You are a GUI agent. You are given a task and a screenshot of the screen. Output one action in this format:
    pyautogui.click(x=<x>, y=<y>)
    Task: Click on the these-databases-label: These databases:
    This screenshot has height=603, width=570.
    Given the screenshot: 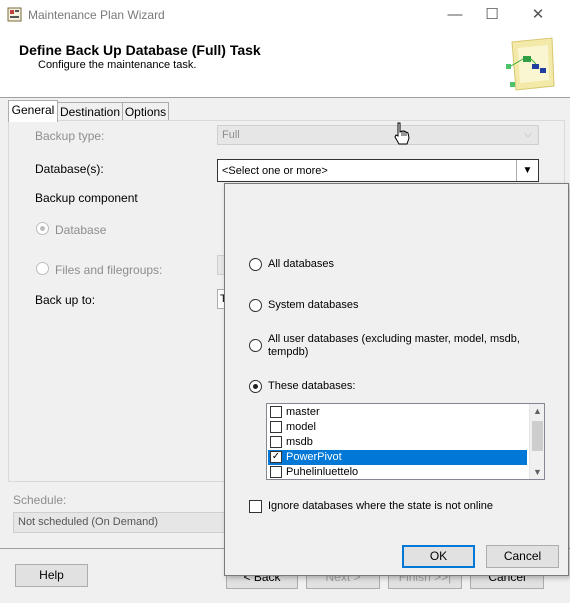 What is the action you would take?
    pyautogui.click(x=312, y=386)
    